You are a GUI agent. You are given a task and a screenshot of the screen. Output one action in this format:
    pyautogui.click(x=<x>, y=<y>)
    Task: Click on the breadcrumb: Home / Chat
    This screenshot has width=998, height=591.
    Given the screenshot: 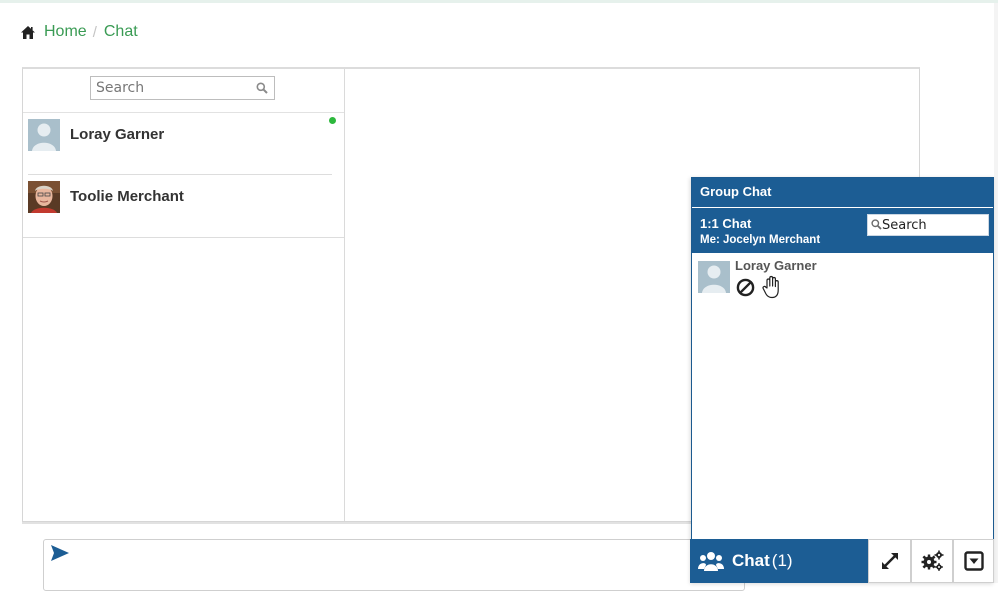 What is the action you would take?
    pyautogui.click(x=79, y=32)
    